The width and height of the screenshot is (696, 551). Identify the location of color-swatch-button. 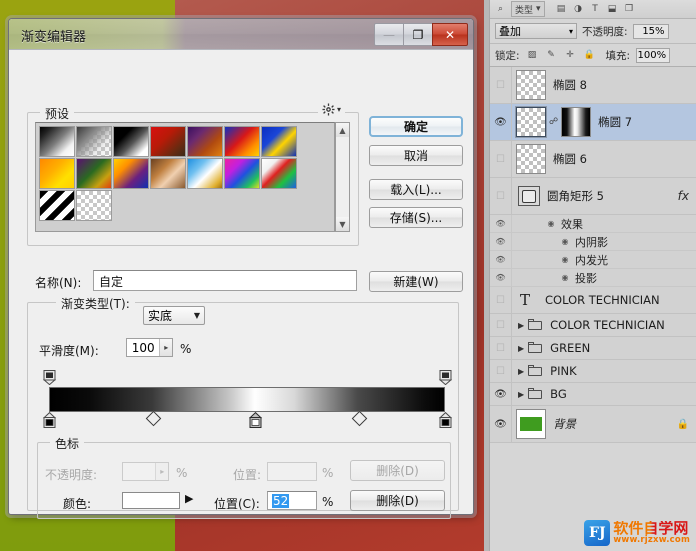
(151, 500).